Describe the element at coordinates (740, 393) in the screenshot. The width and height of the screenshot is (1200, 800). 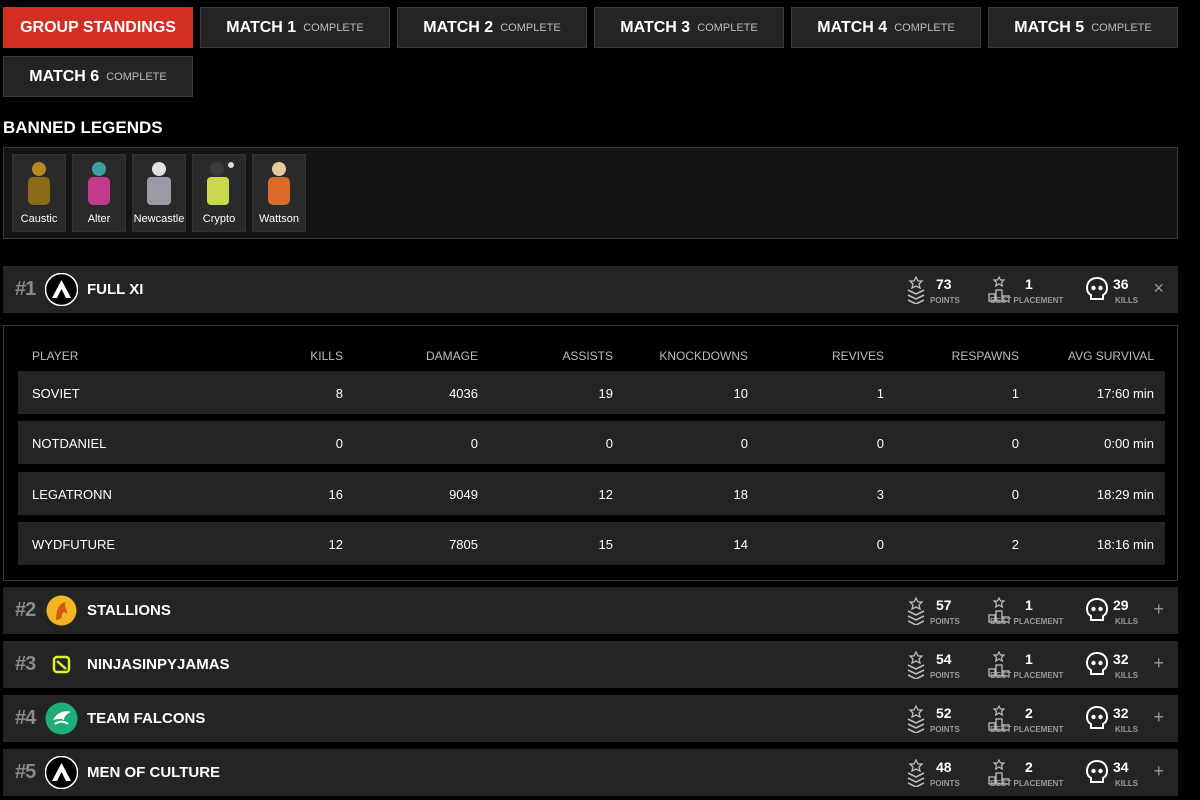
I see `knockdowns-cell: 10` at that location.